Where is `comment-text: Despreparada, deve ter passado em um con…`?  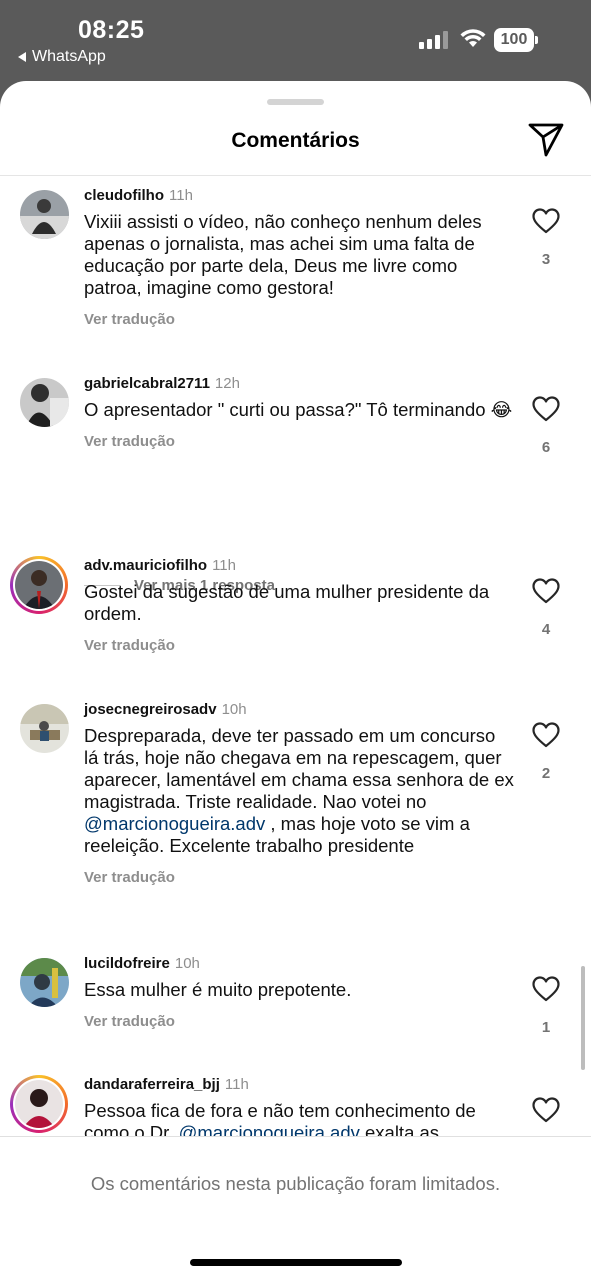 comment-text: Despreparada, deve ter passado em um con… is located at coordinates (299, 790).